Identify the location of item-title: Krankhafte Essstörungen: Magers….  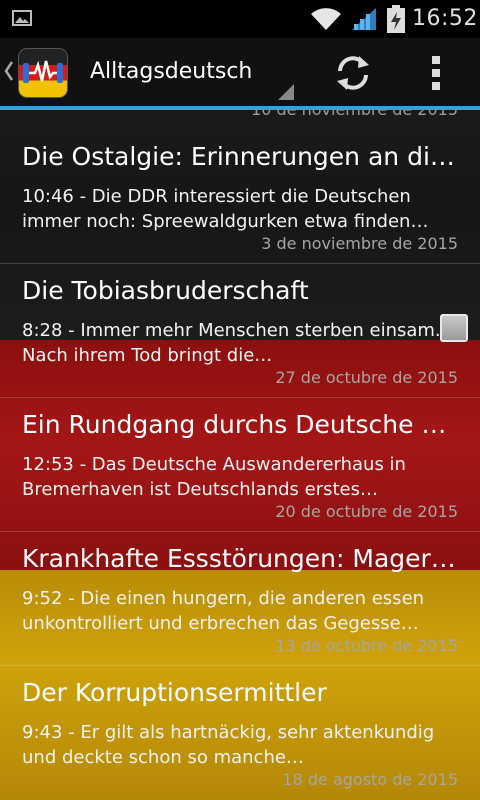
(242, 558).